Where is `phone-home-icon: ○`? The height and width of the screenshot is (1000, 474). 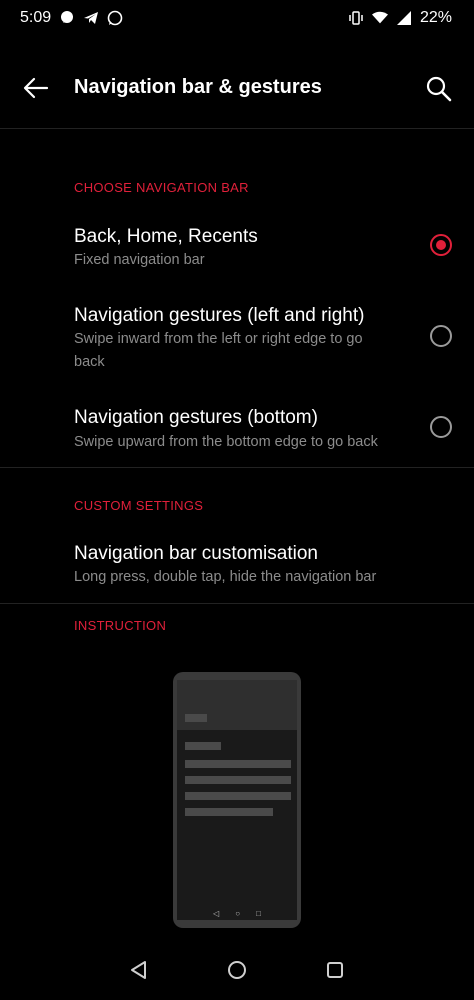
phone-home-icon: ○ is located at coordinates (238, 913).